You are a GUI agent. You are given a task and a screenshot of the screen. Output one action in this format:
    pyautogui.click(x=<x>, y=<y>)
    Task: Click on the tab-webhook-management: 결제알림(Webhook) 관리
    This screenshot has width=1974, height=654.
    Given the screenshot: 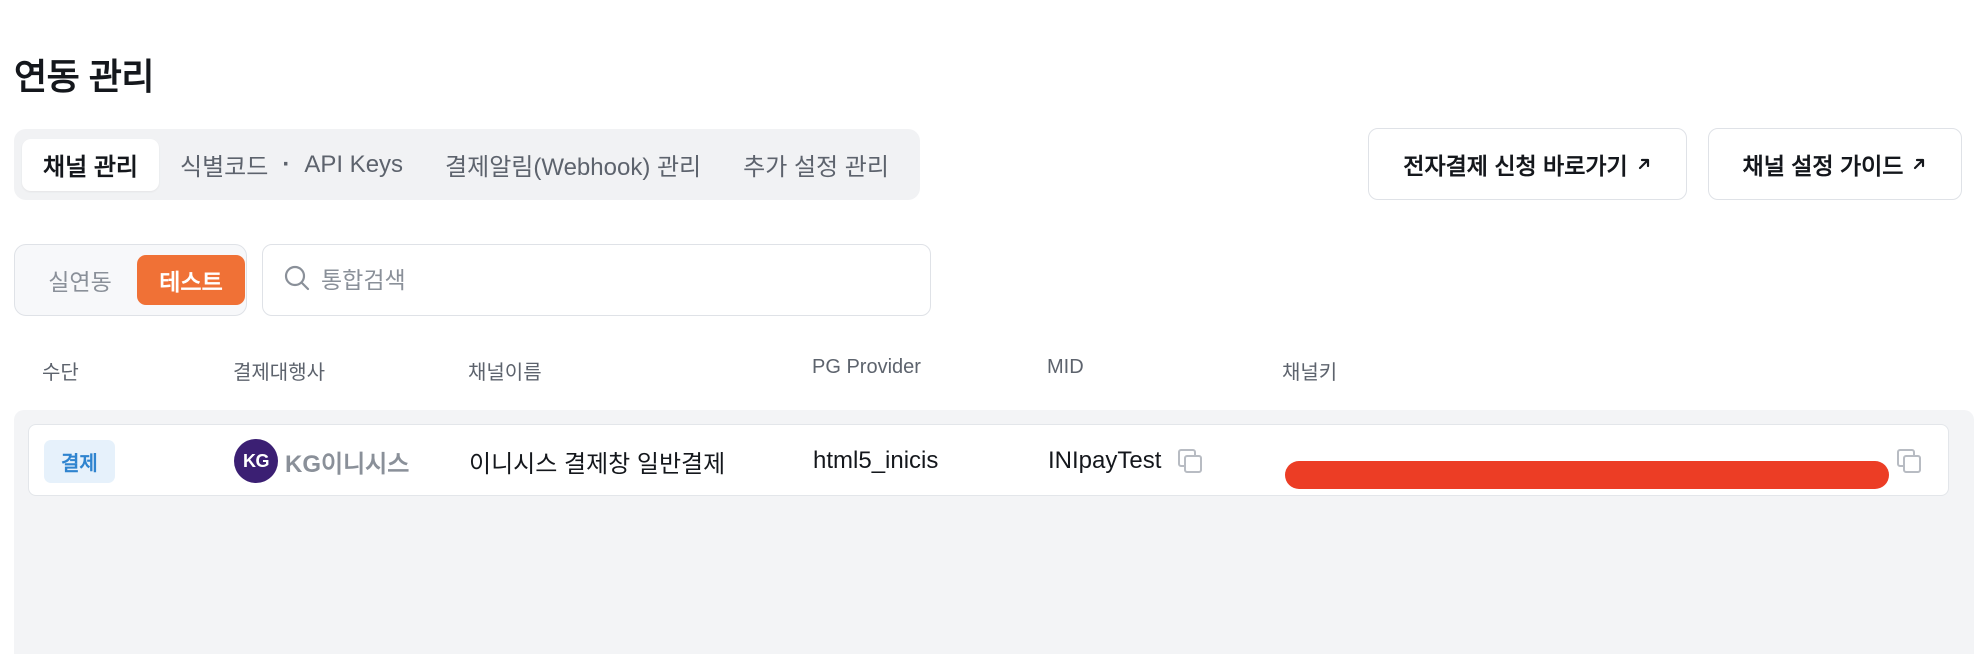 What is the action you would take?
    pyautogui.click(x=573, y=165)
    